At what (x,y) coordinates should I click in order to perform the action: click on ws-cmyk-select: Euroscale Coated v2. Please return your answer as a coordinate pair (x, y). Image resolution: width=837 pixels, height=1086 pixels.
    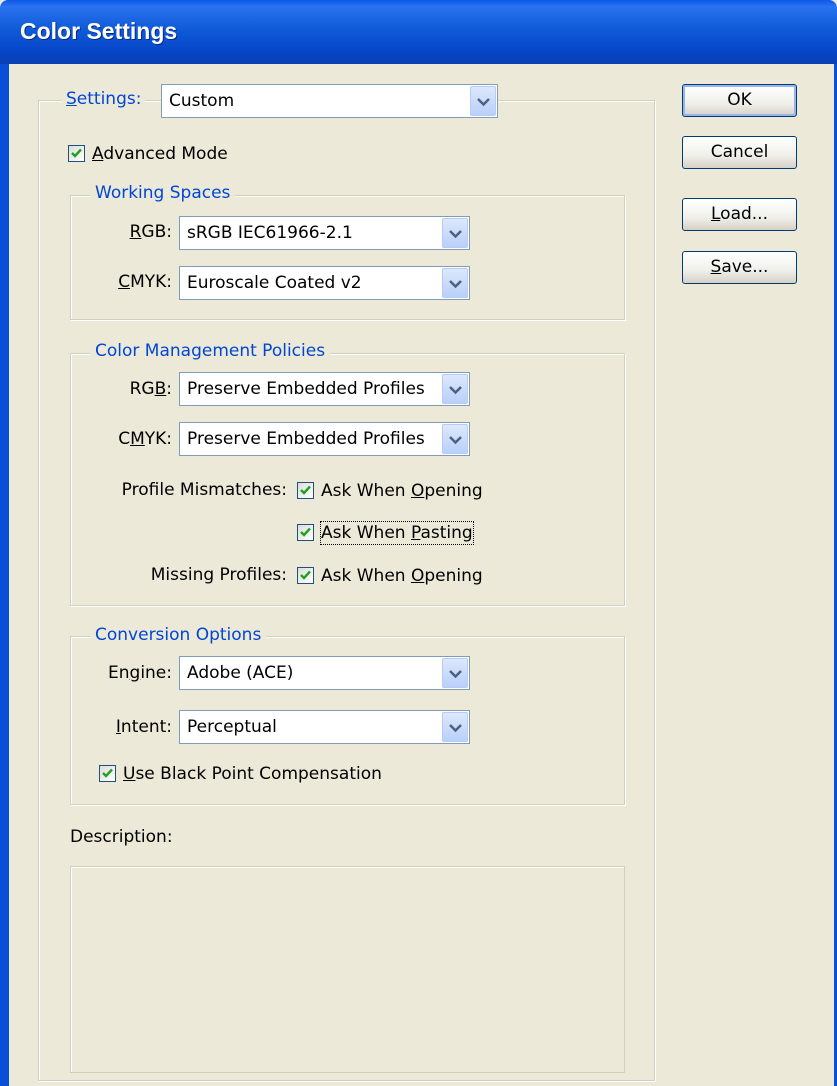
    Looking at the image, I should click on (324, 283).